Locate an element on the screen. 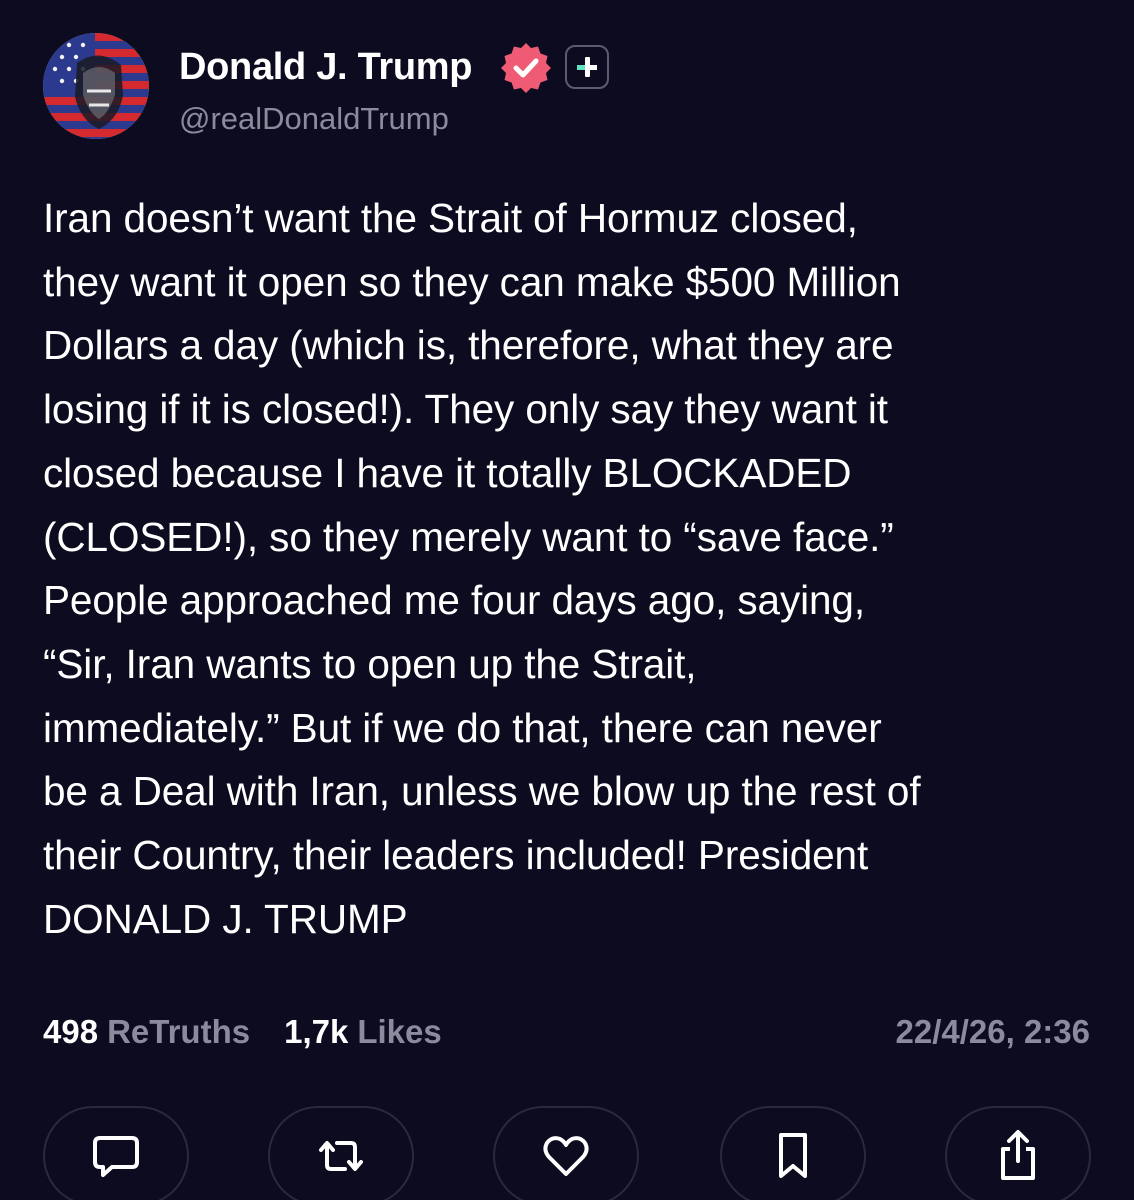 The height and width of the screenshot is (1200, 1134). retruth-button is located at coordinates (341, 1153).